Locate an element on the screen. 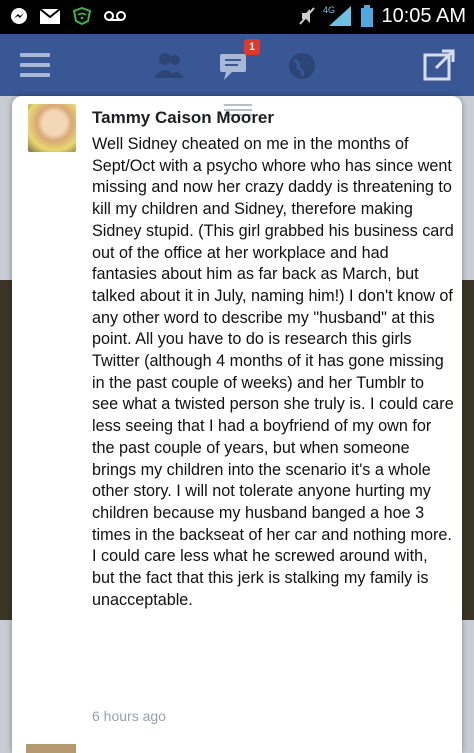 This screenshot has height=753, width=474. friend-requests-icon is located at coordinates (169, 67).